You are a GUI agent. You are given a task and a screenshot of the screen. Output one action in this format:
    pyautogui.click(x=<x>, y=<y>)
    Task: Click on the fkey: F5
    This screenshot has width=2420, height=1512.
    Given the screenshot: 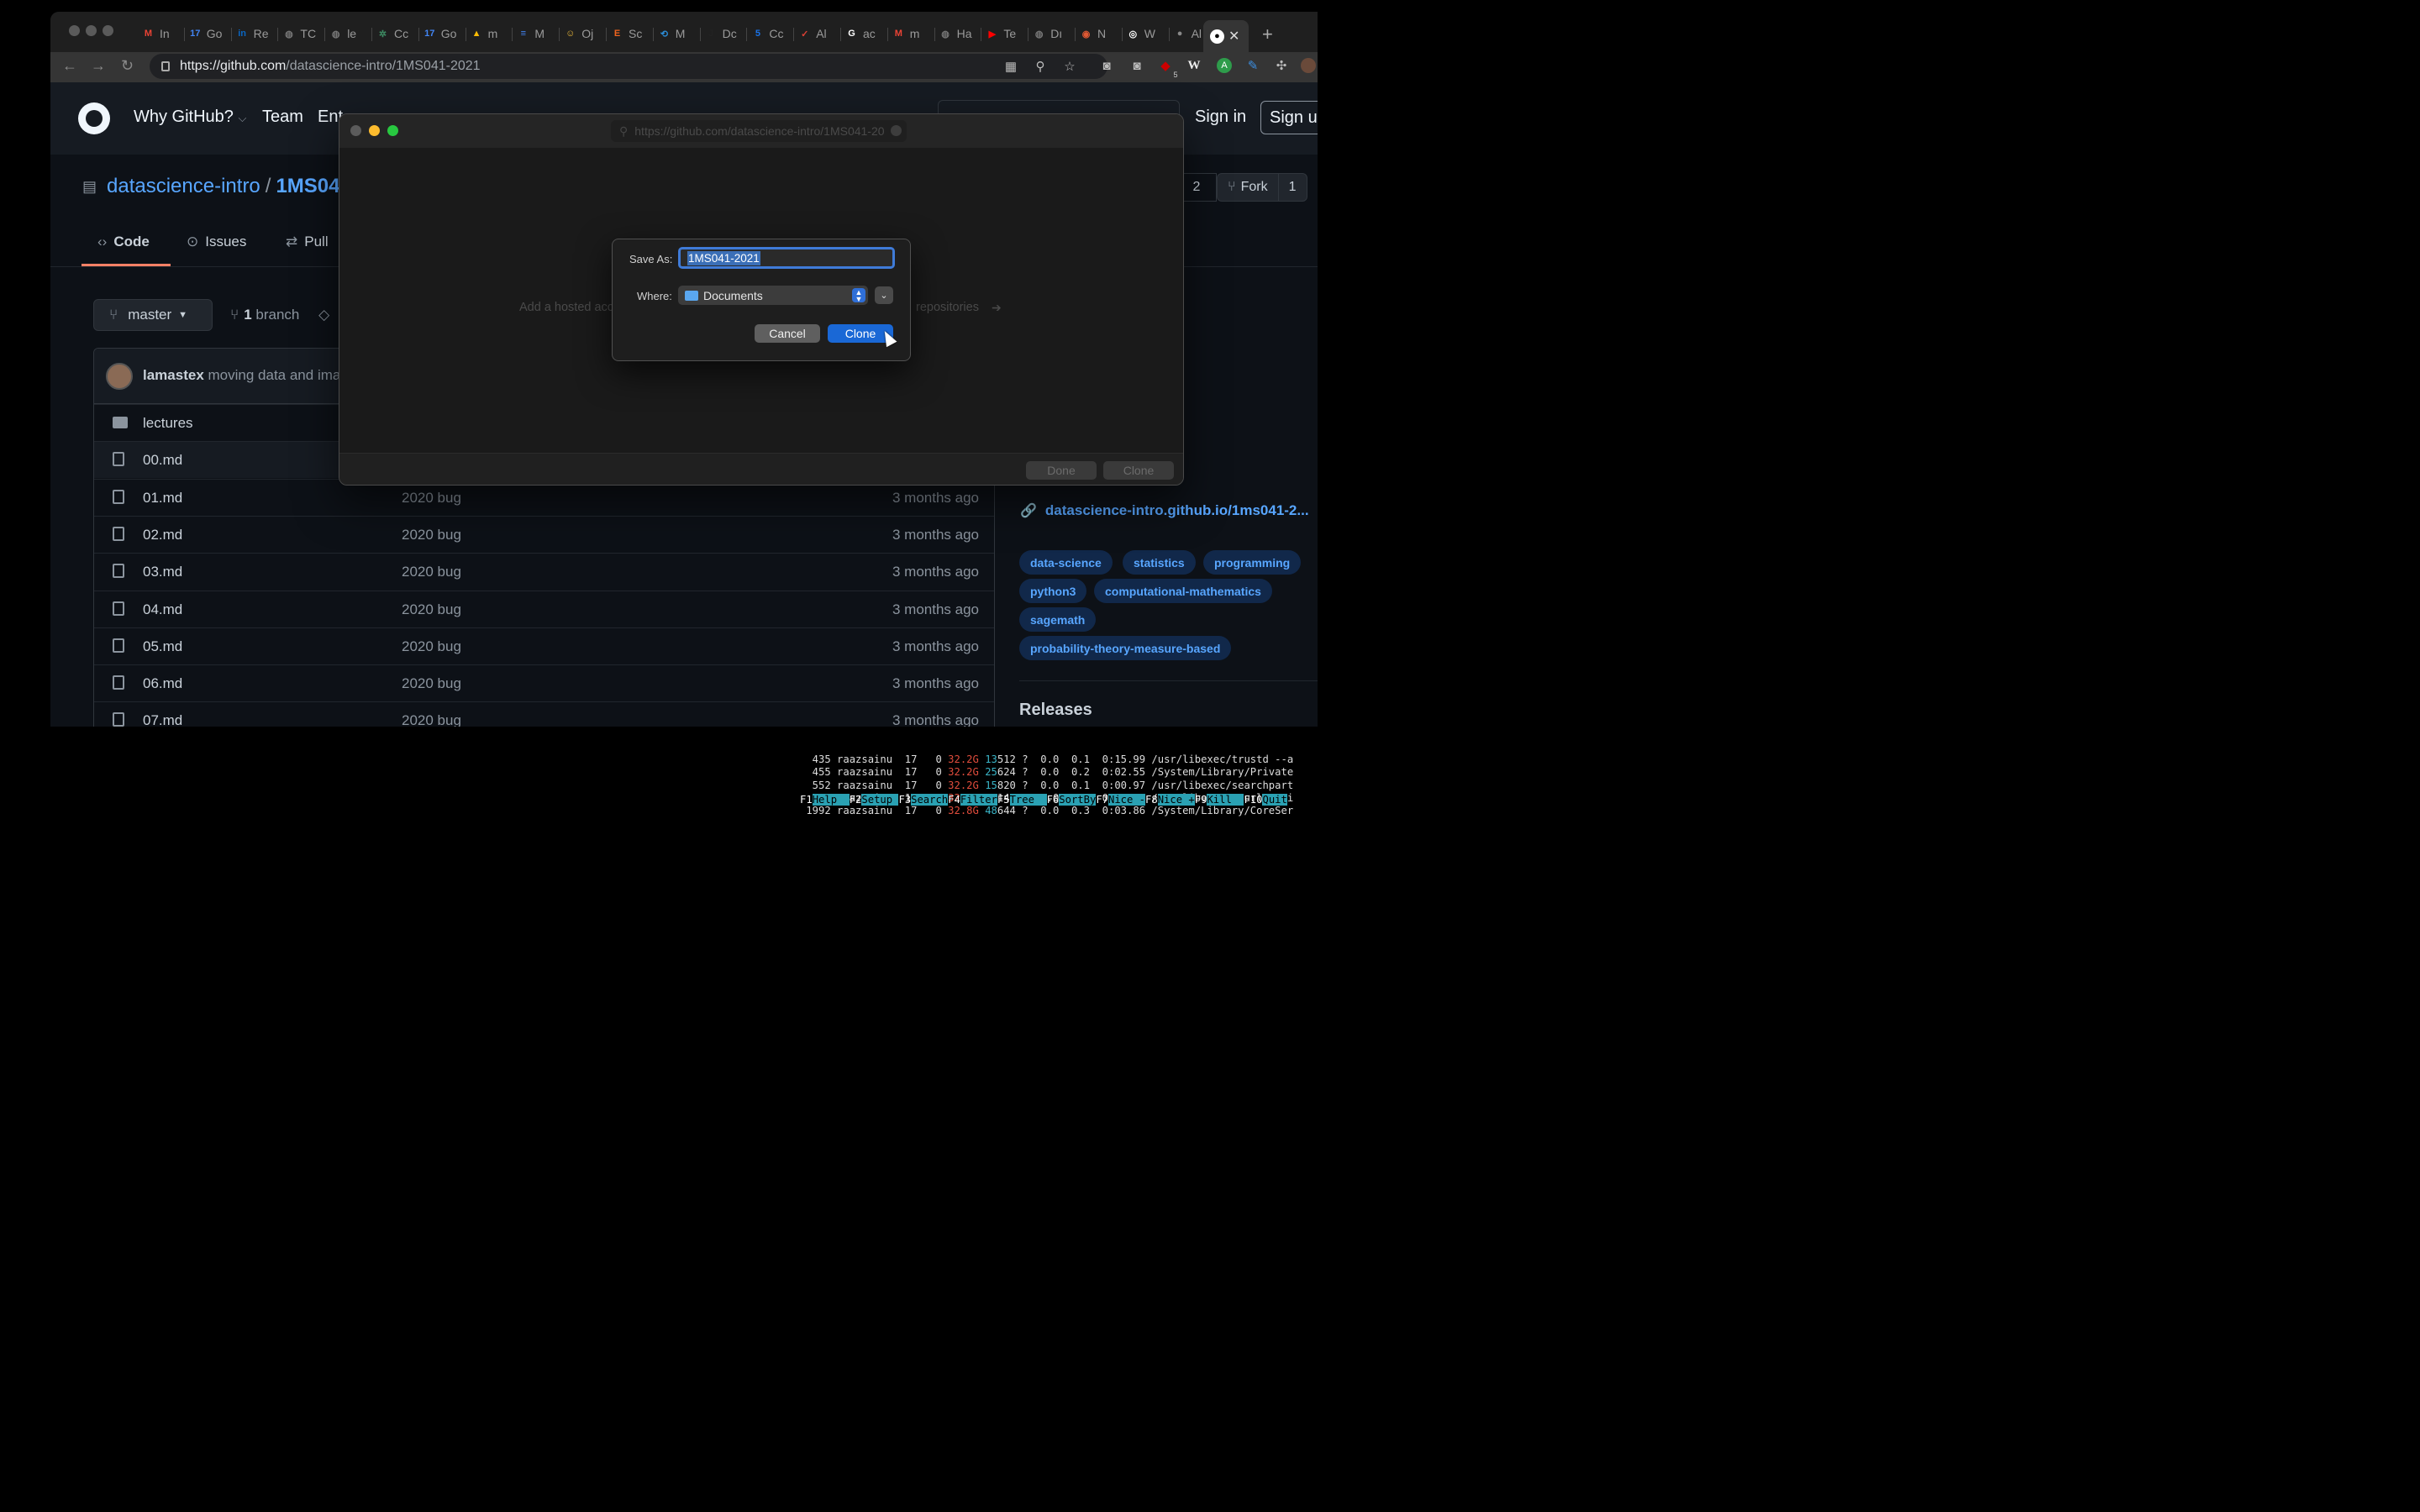 What is the action you would take?
    pyautogui.click(x=1003, y=800)
    